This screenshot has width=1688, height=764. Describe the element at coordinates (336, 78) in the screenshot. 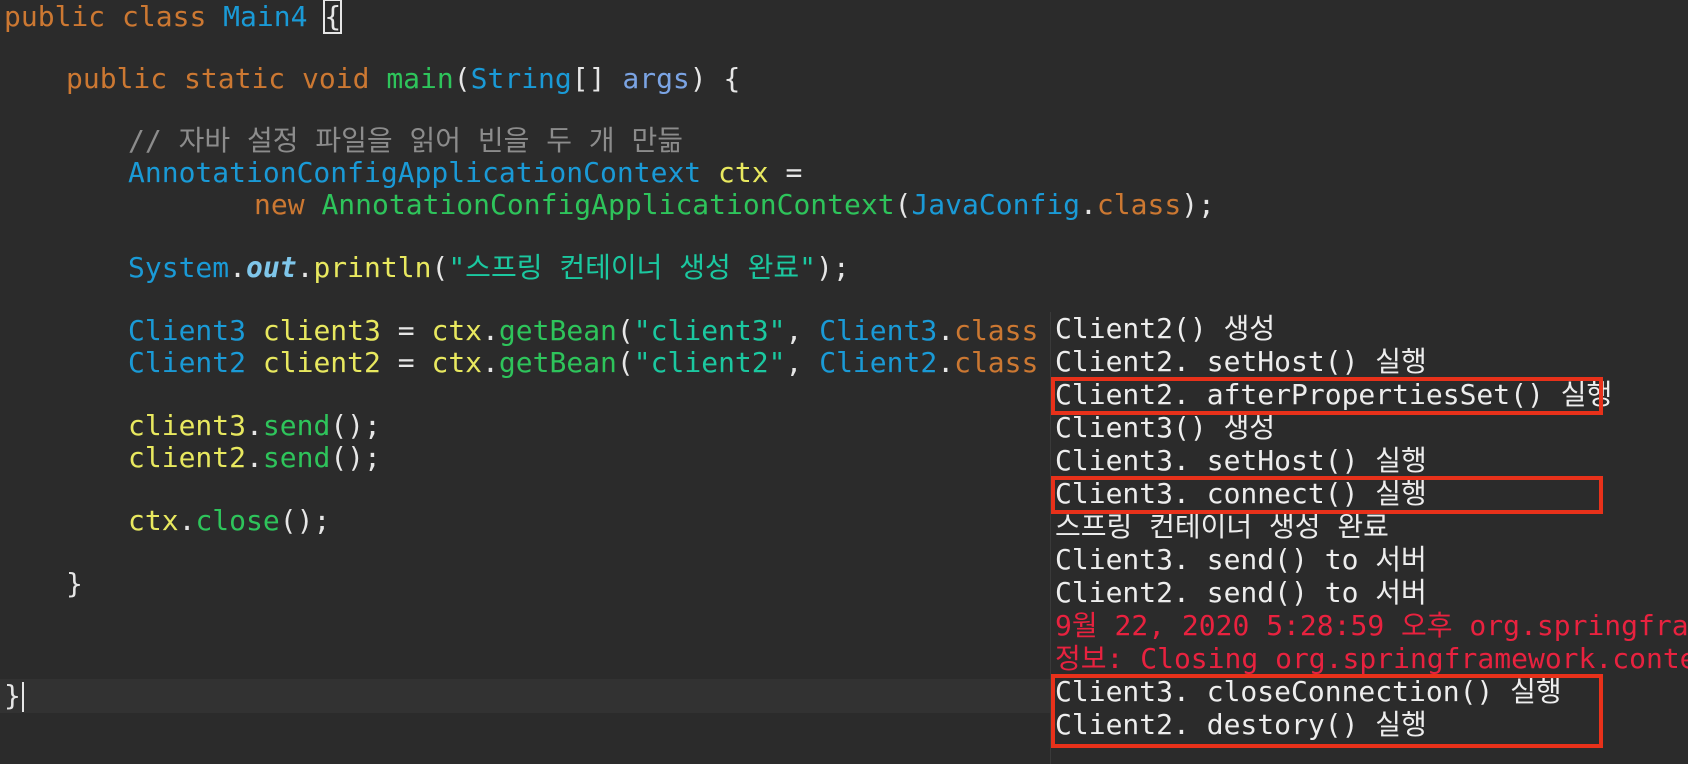

I see `keyword: void` at that location.